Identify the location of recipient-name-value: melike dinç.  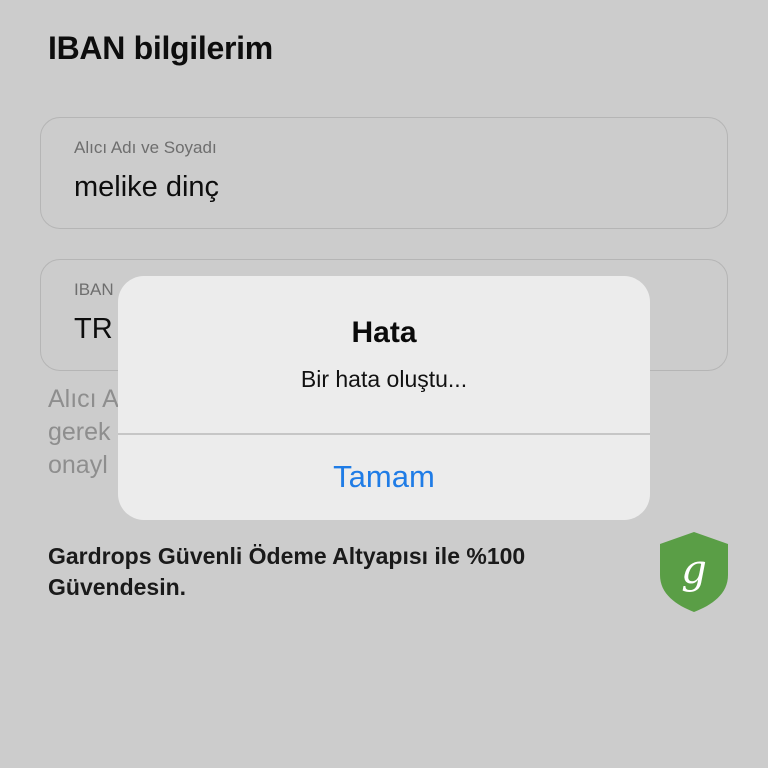
(147, 187).